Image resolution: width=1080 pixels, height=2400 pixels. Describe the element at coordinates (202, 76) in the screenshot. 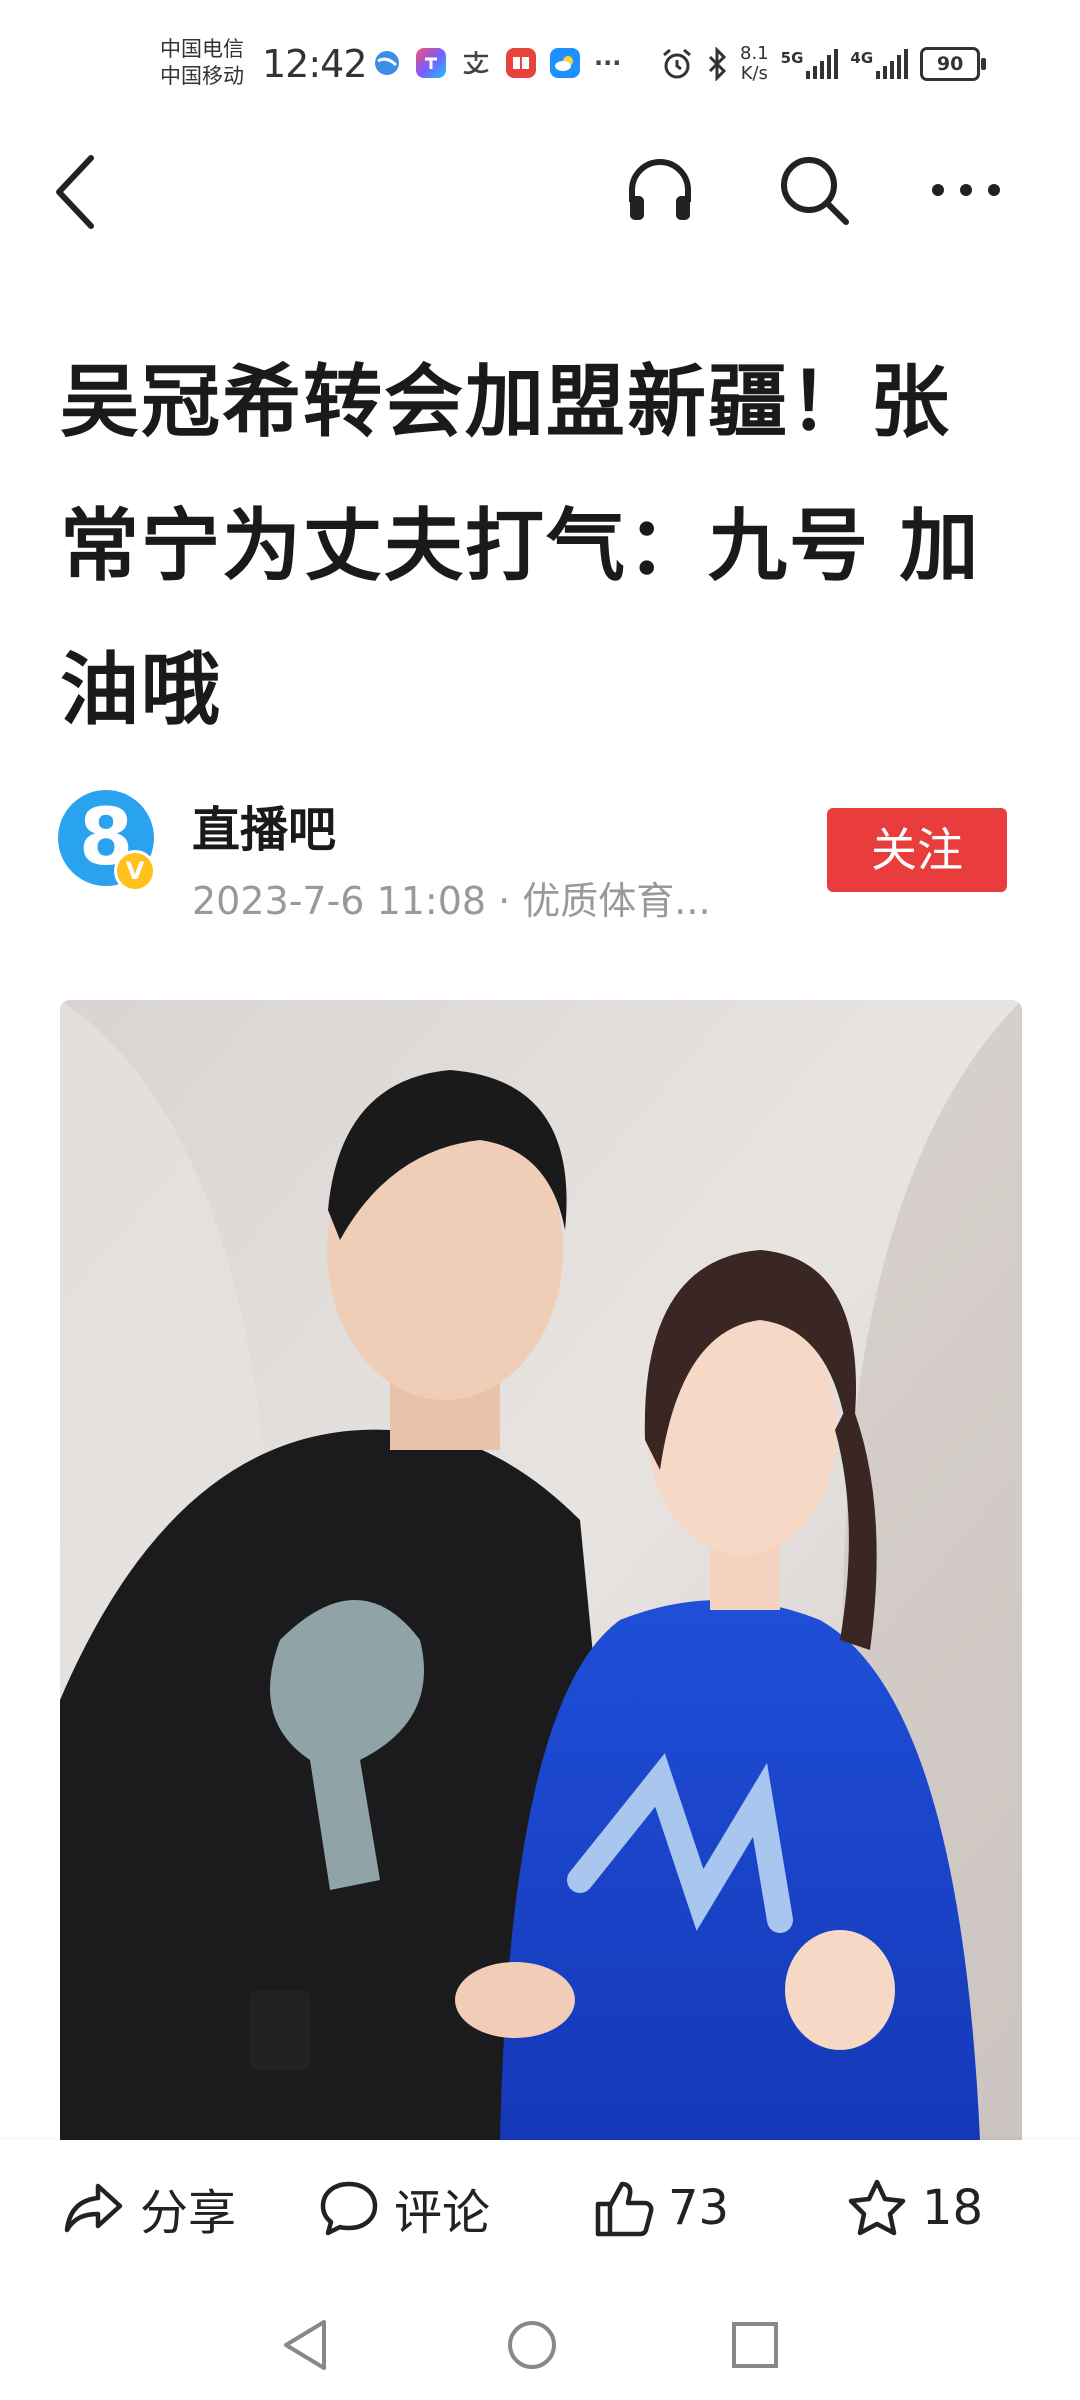

I see `carrier-2: 中国移动` at that location.